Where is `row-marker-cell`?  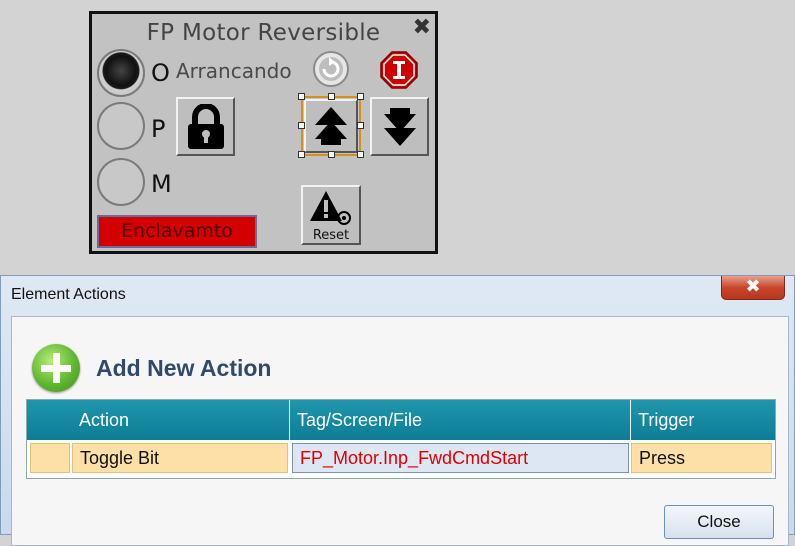
row-marker-cell is located at coordinates (50, 458).